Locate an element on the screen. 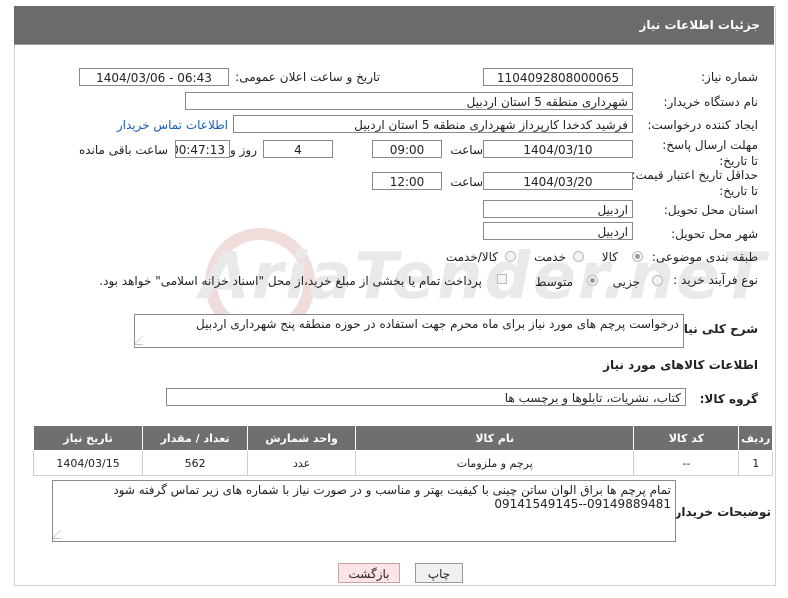  col-row: ردیف is located at coordinates (755, 438).